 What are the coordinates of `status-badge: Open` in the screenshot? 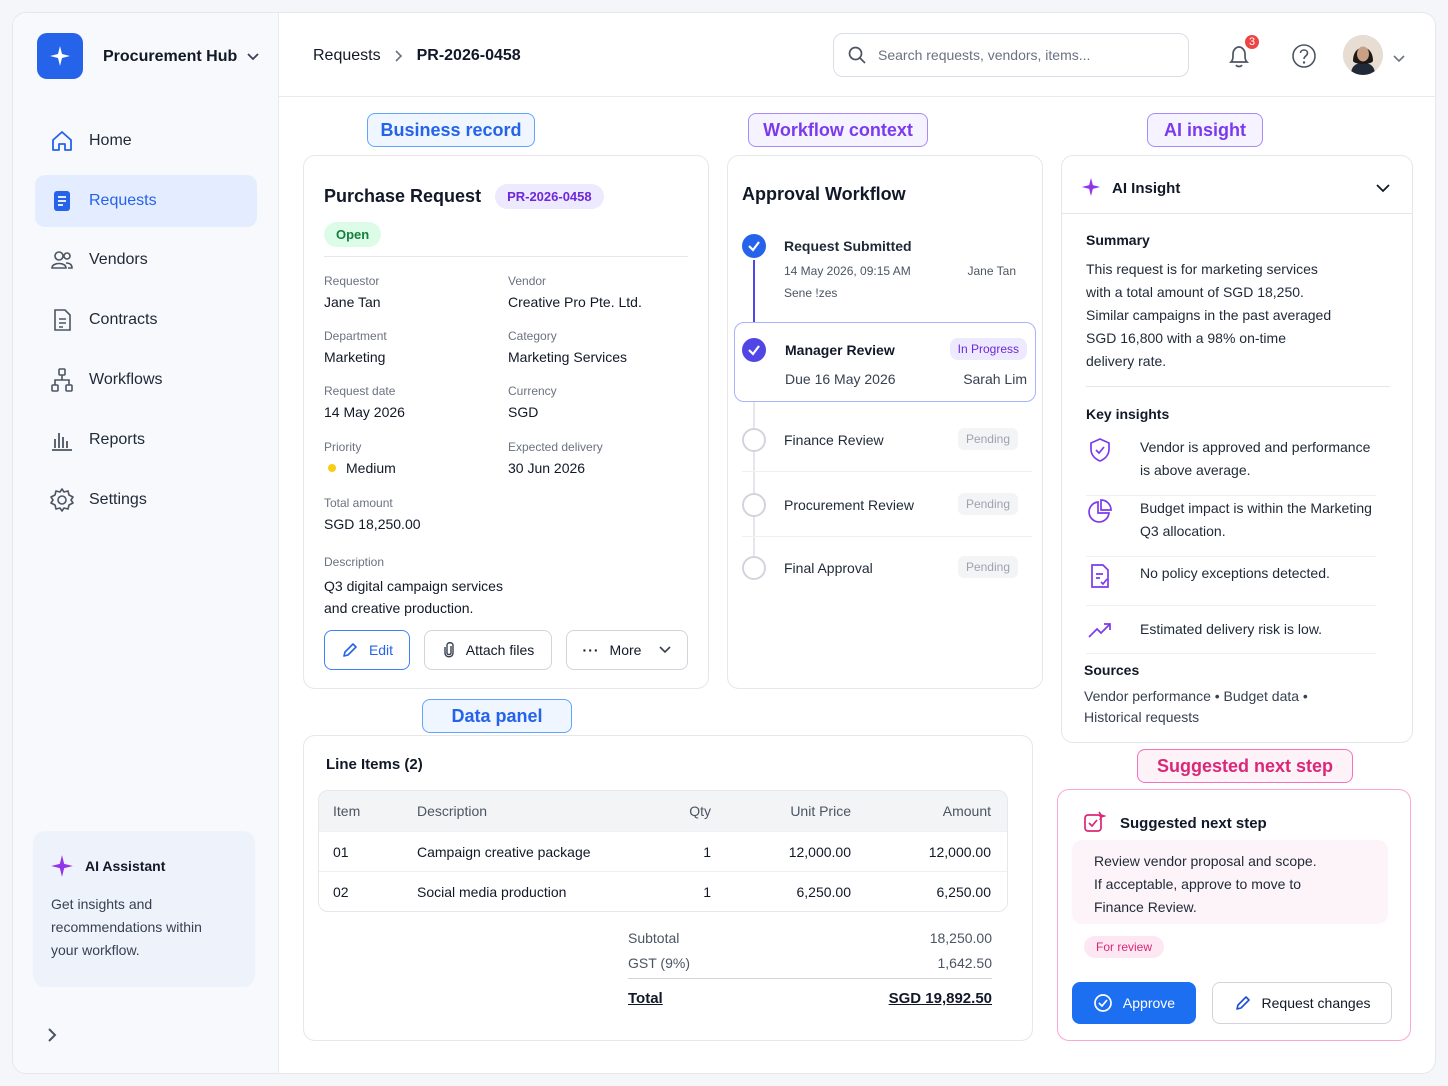 It's located at (353, 234).